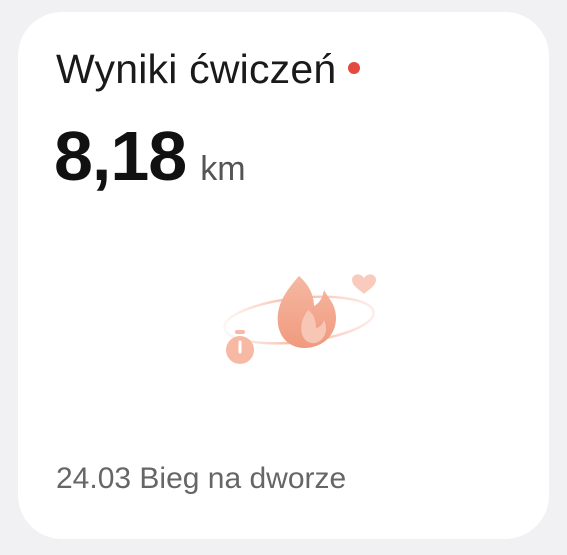 The width and height of the screenshot is (567, 555). I want to click on distance-value: 8,18, so click(120, 156).